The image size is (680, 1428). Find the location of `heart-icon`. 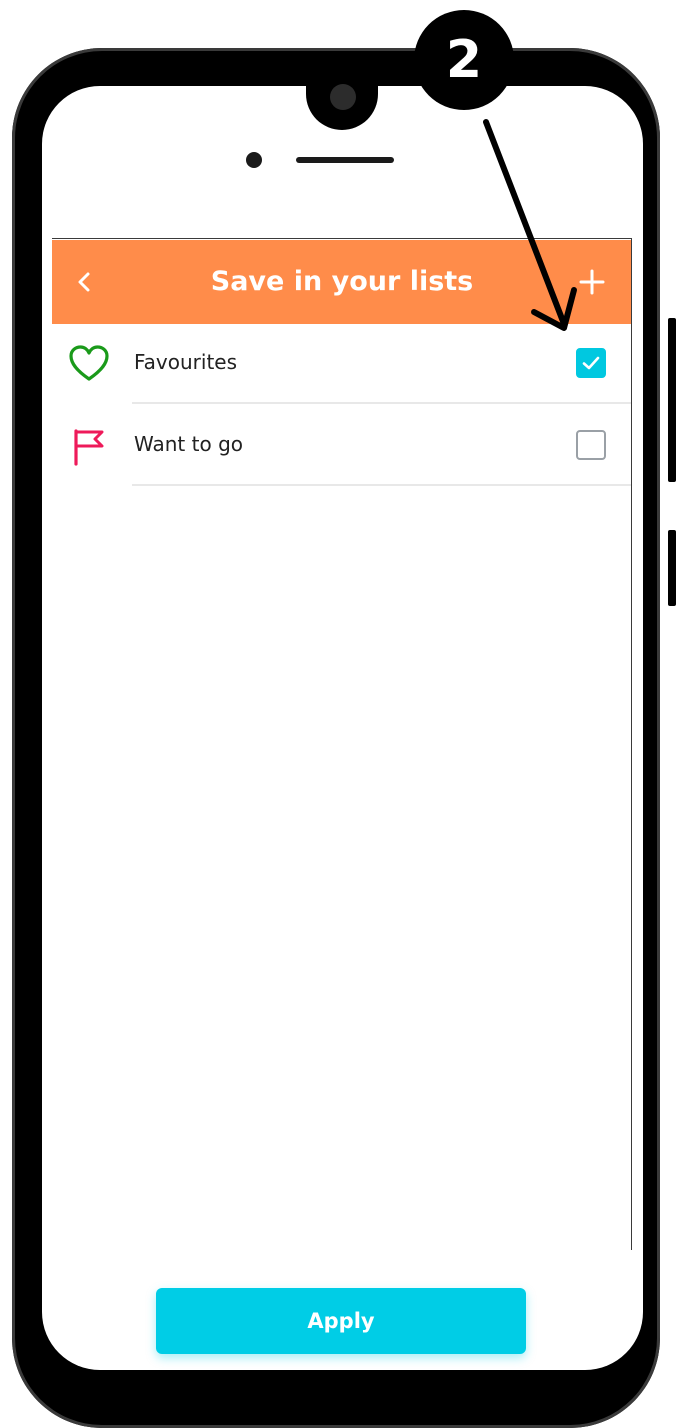

heart-icon is located at coordinates (89, 363).